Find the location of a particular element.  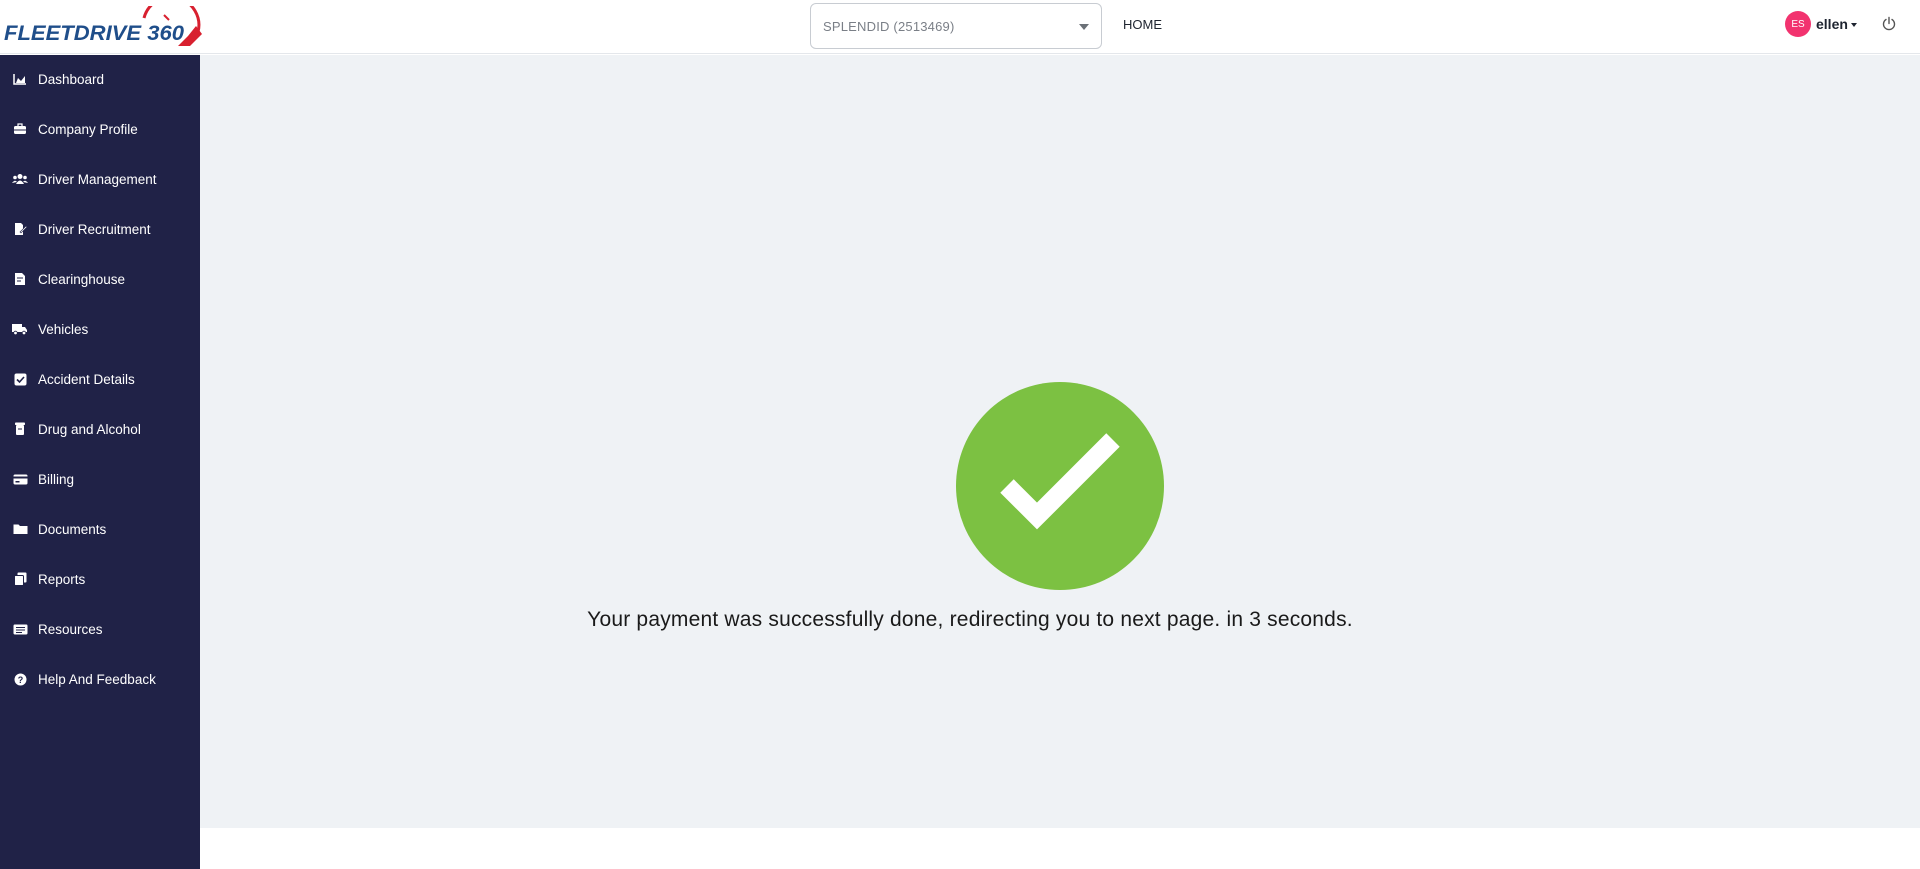

check-square-icon is located at coordinates (20, 379).